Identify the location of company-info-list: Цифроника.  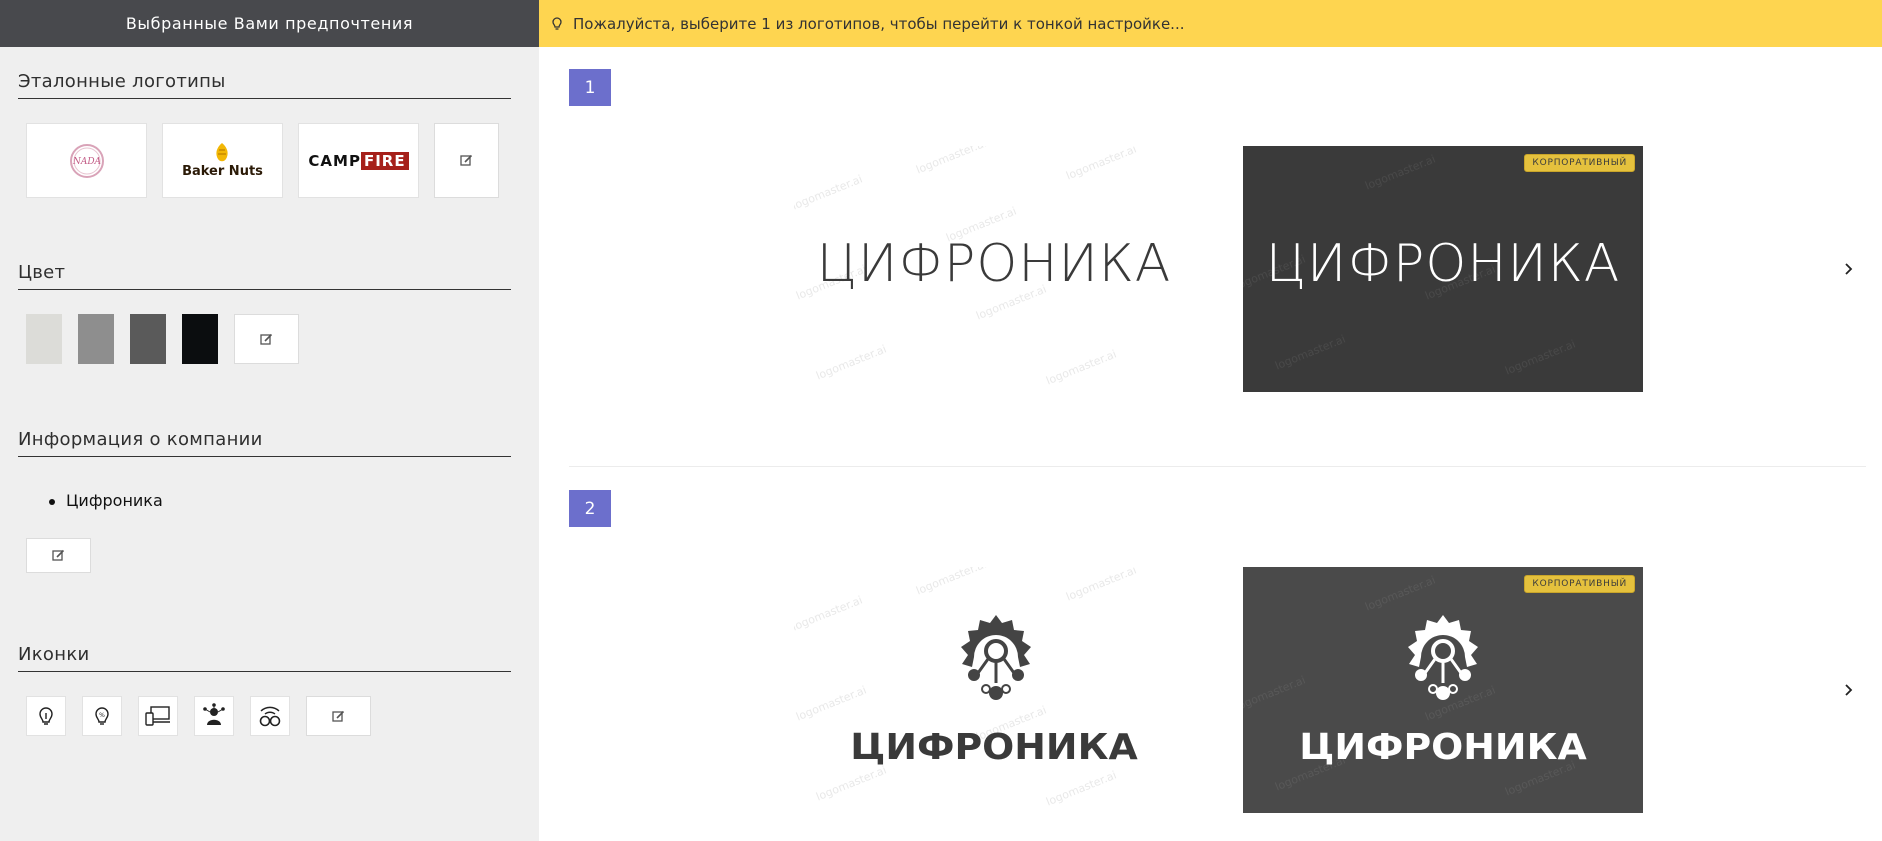
(280, 500).